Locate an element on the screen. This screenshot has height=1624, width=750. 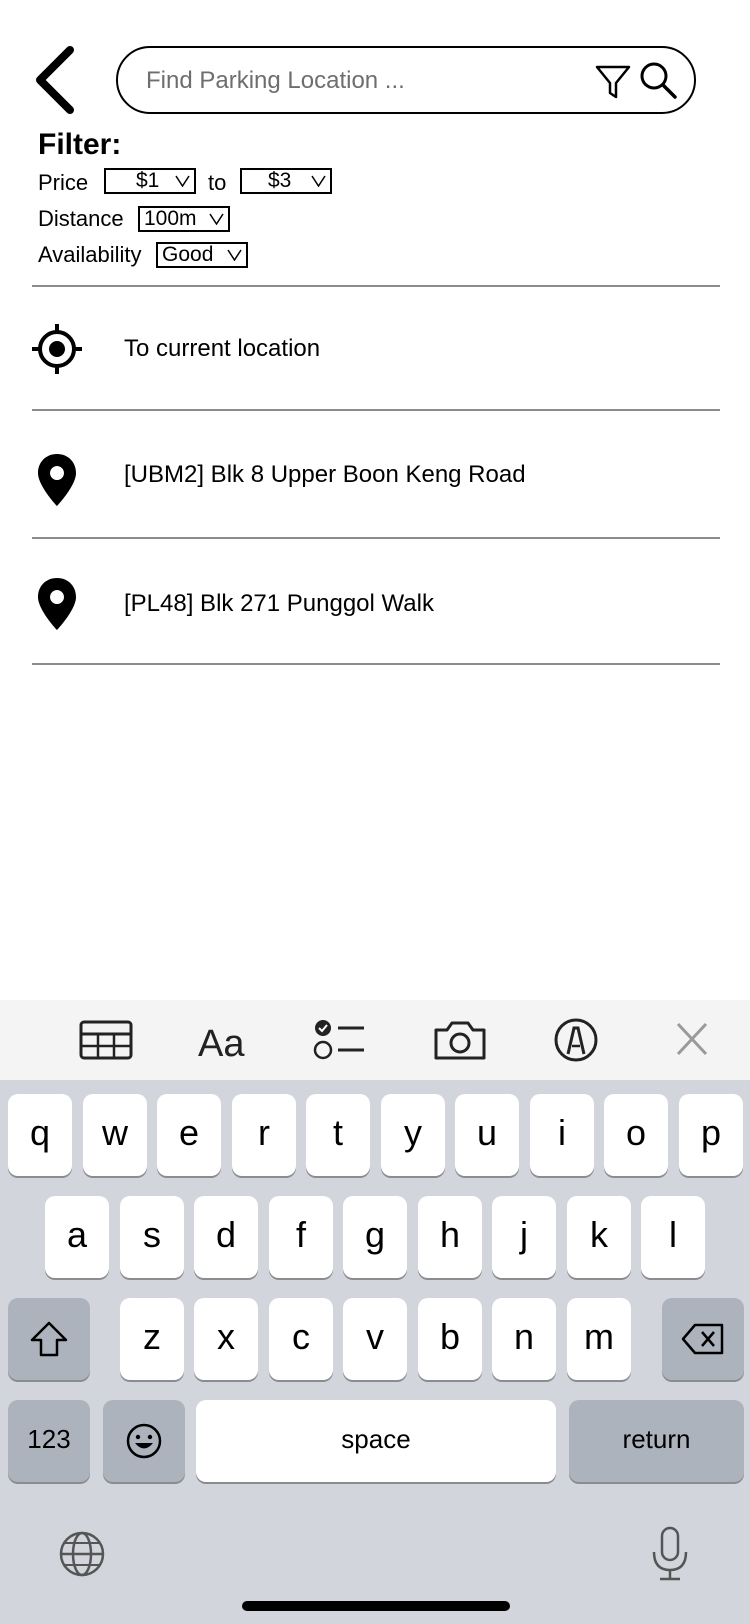
search-input is located at coordinates (361, 81).